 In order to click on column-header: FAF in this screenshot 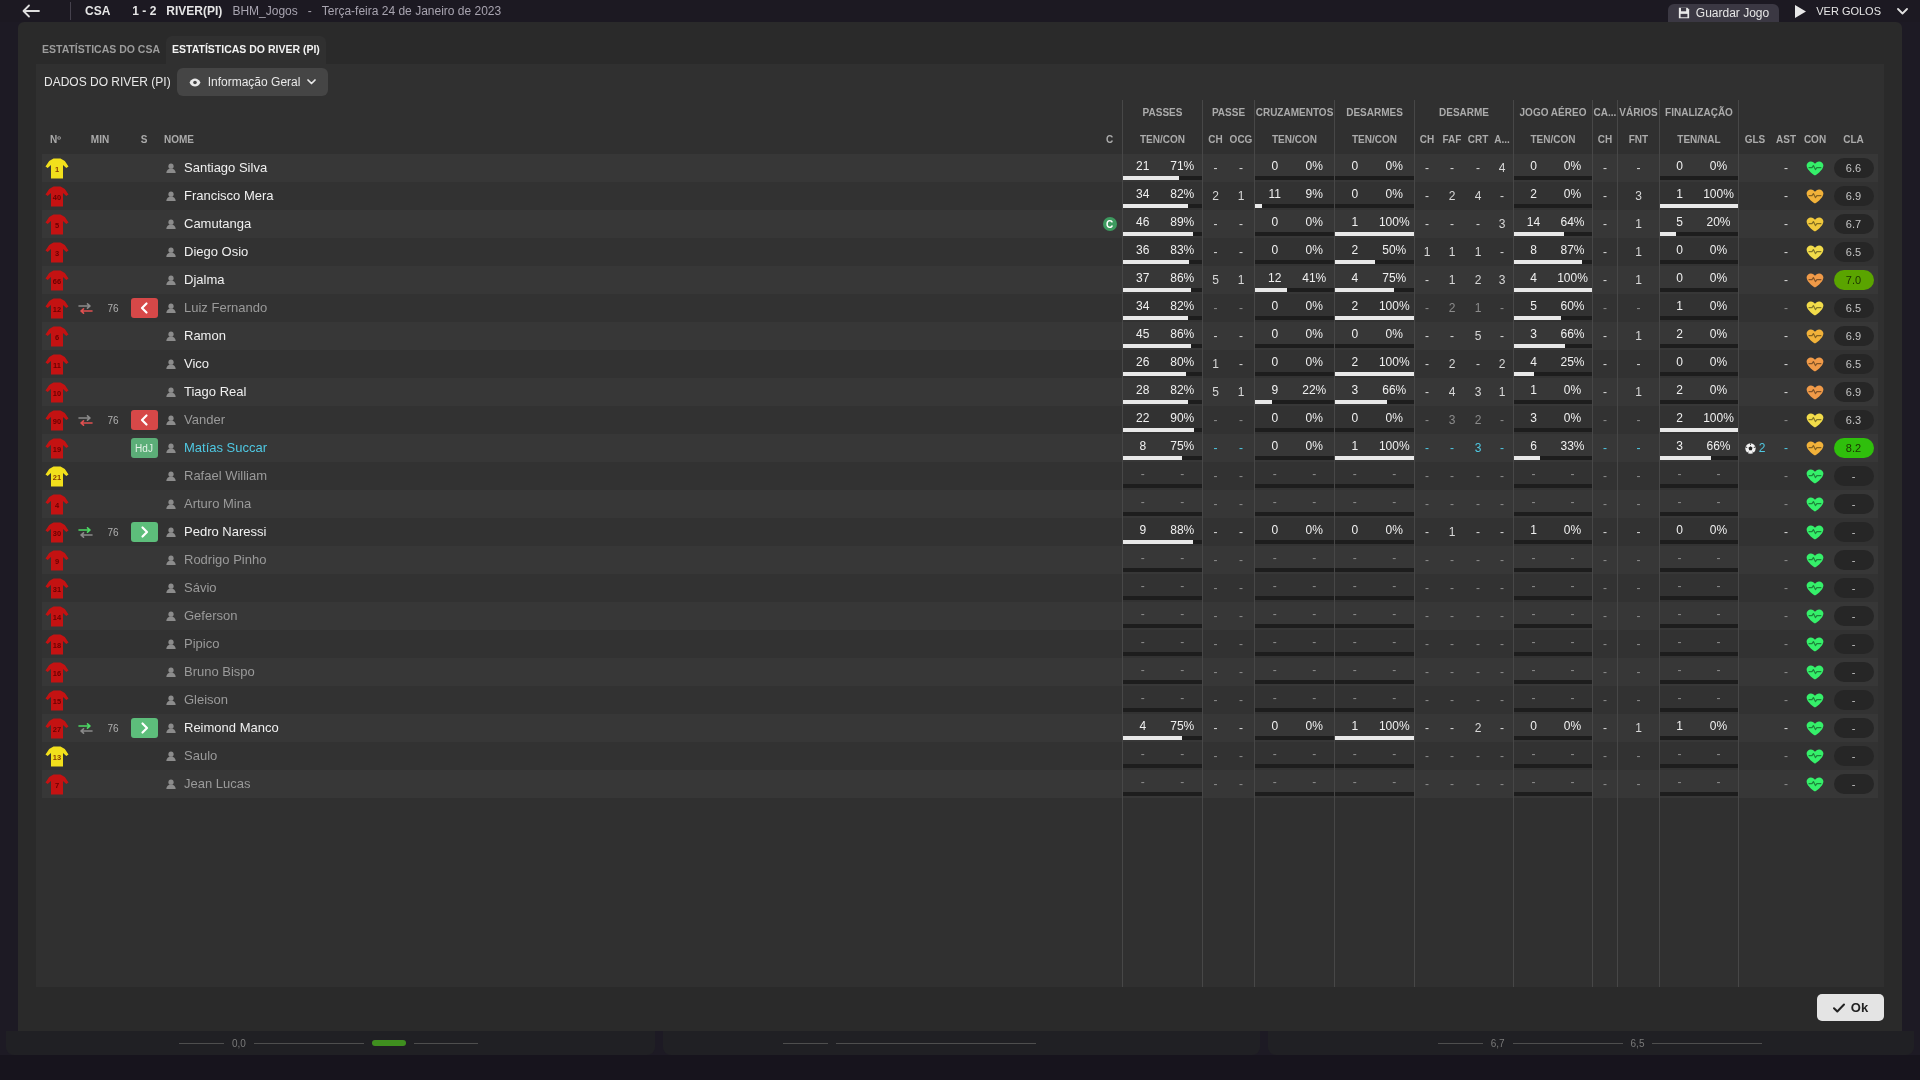, I will do `click(1452, 139)`.